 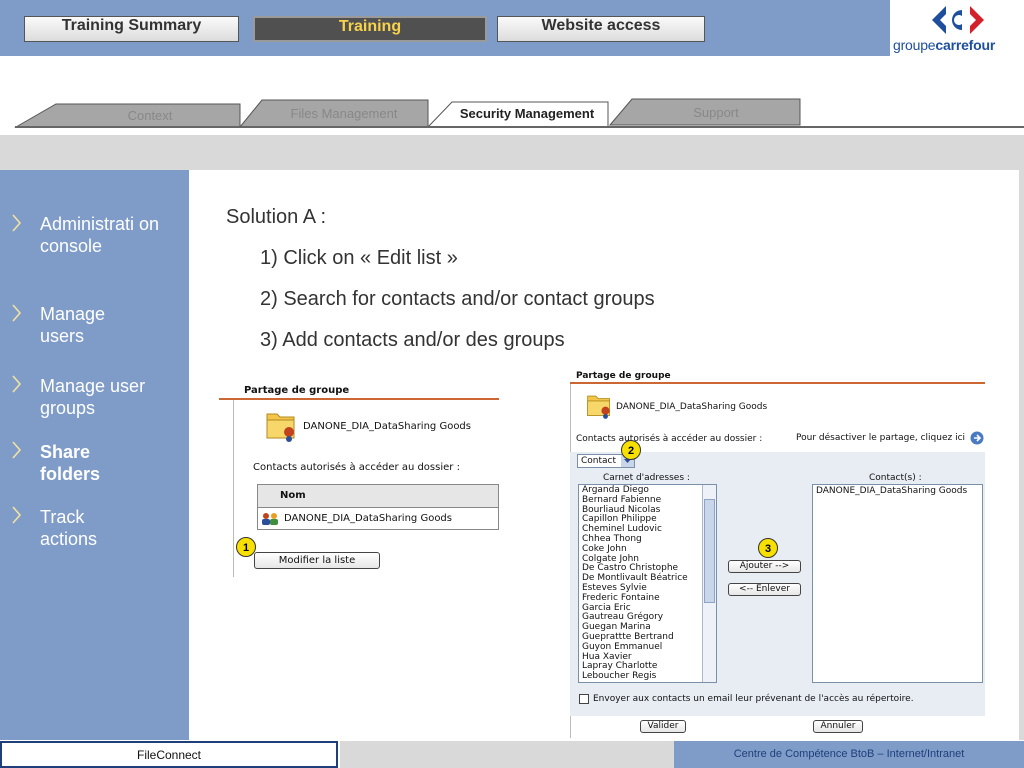 What do you see at coordinates (233, 488) in the screenshot?
I see `panel-left-rule` at bounding box center [233, 488].